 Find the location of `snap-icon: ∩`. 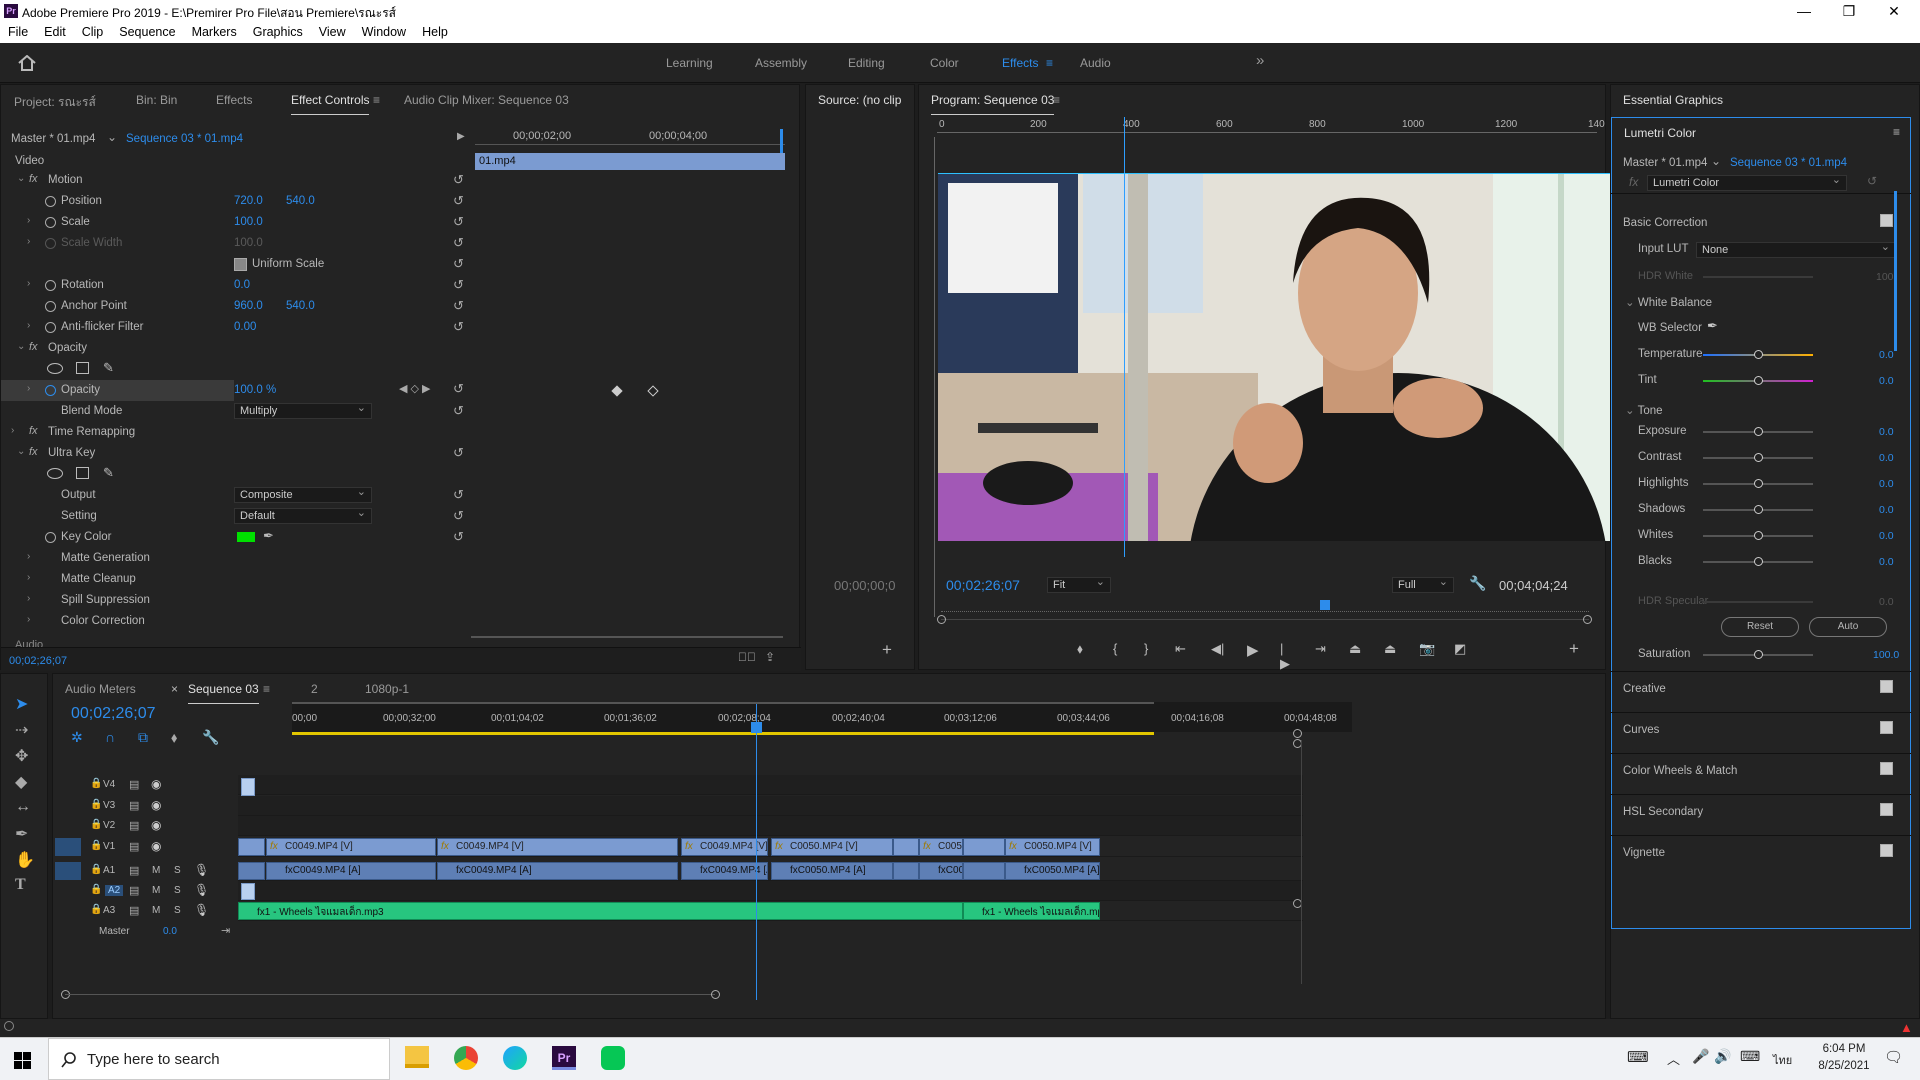

snap-icon: ∩ is located at coordinates (110, 737).